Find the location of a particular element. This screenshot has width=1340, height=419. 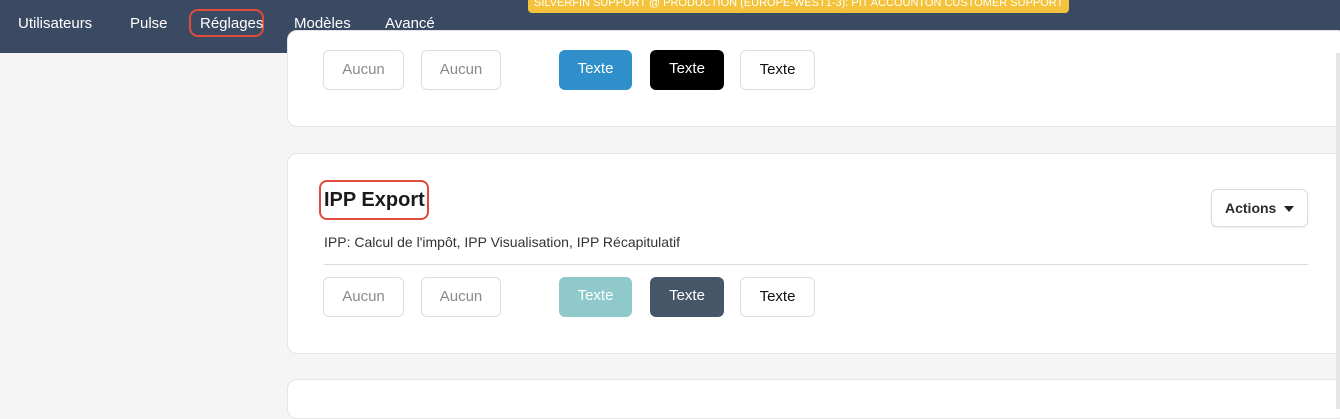

actions-label: Actions is located at coordinates (1251, 208).